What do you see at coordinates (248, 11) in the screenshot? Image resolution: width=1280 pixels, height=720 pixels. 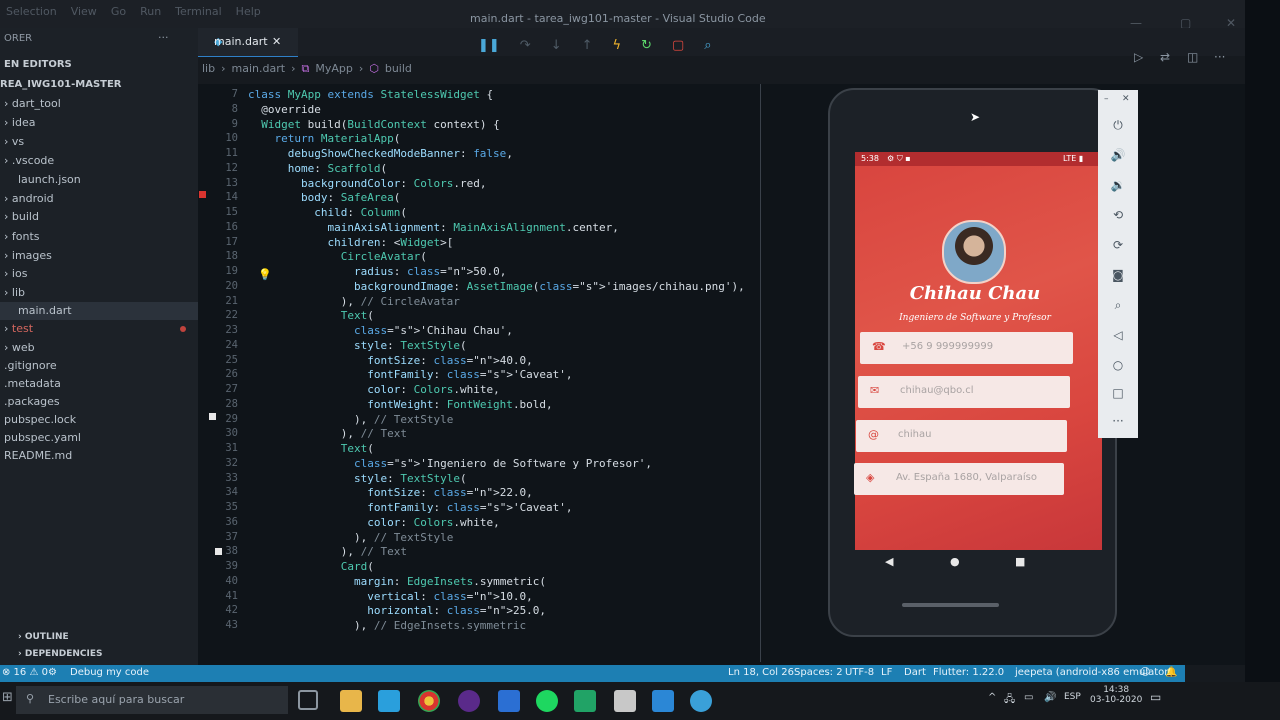 I see `menu-item-help: Help` at bounding box center [248, 11].